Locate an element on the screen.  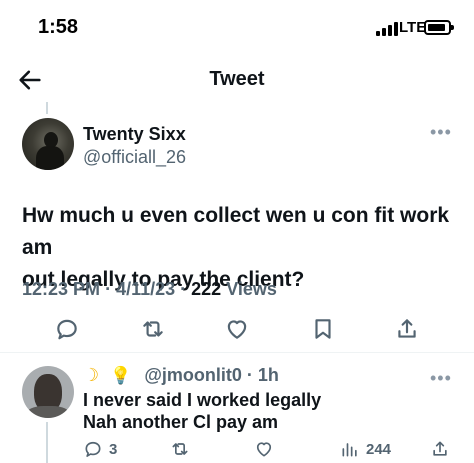
network-label: LTE is located at coordinates (413, 27).